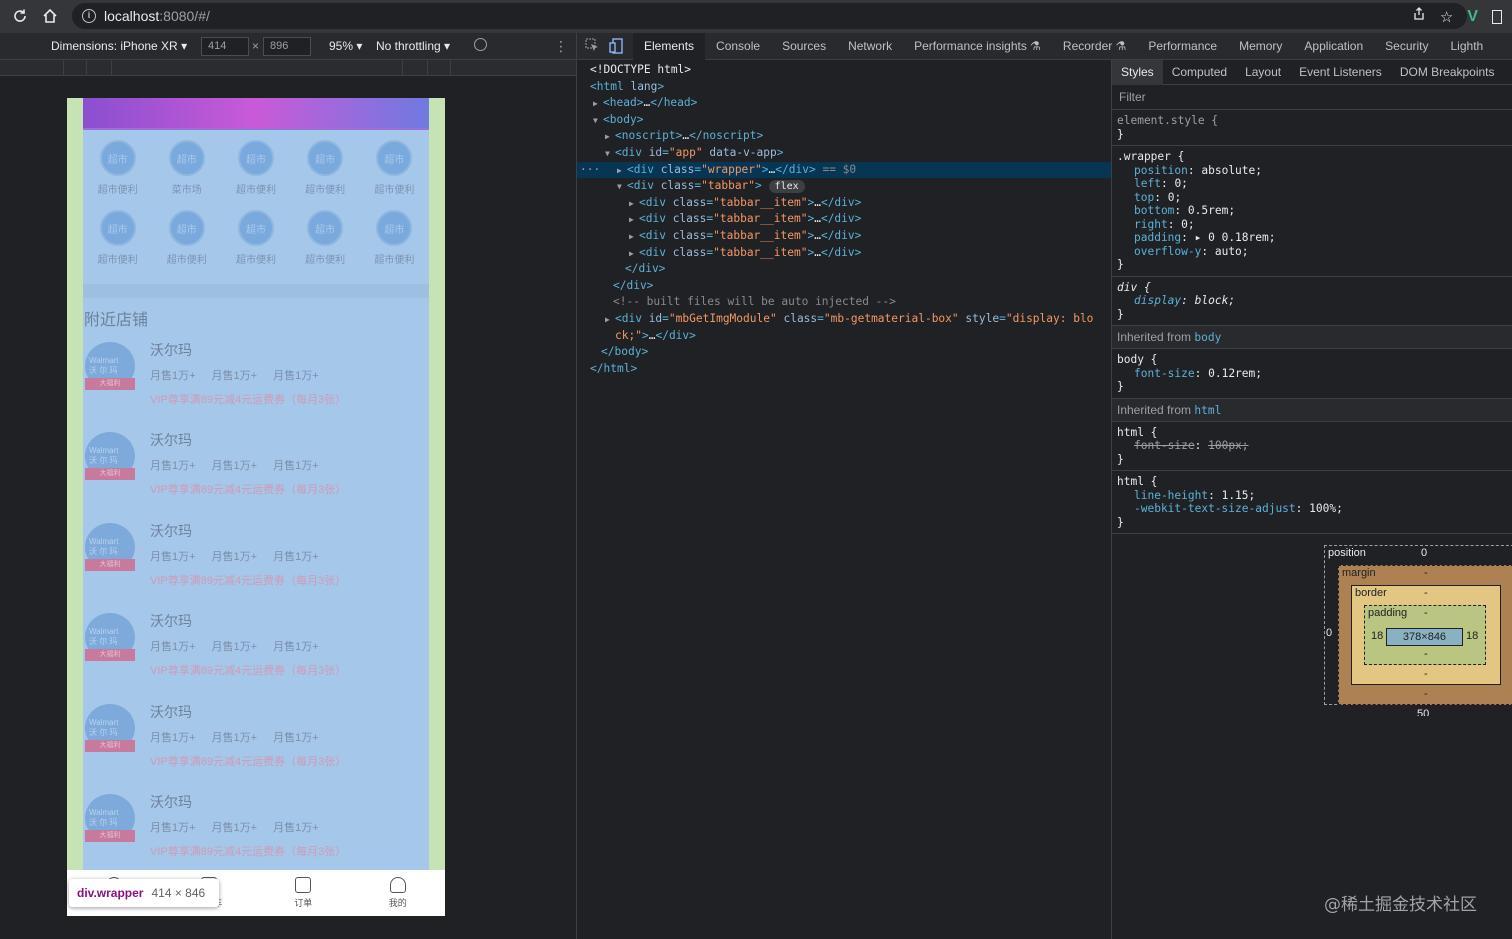 This screenshot has width=1512, height=939. I want to click on css-property: top: 0;, so click(1312, 198).